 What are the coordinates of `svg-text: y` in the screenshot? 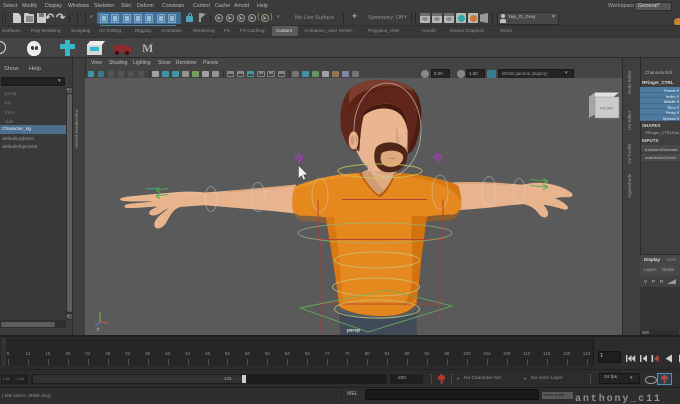 It's located at (98, 328).